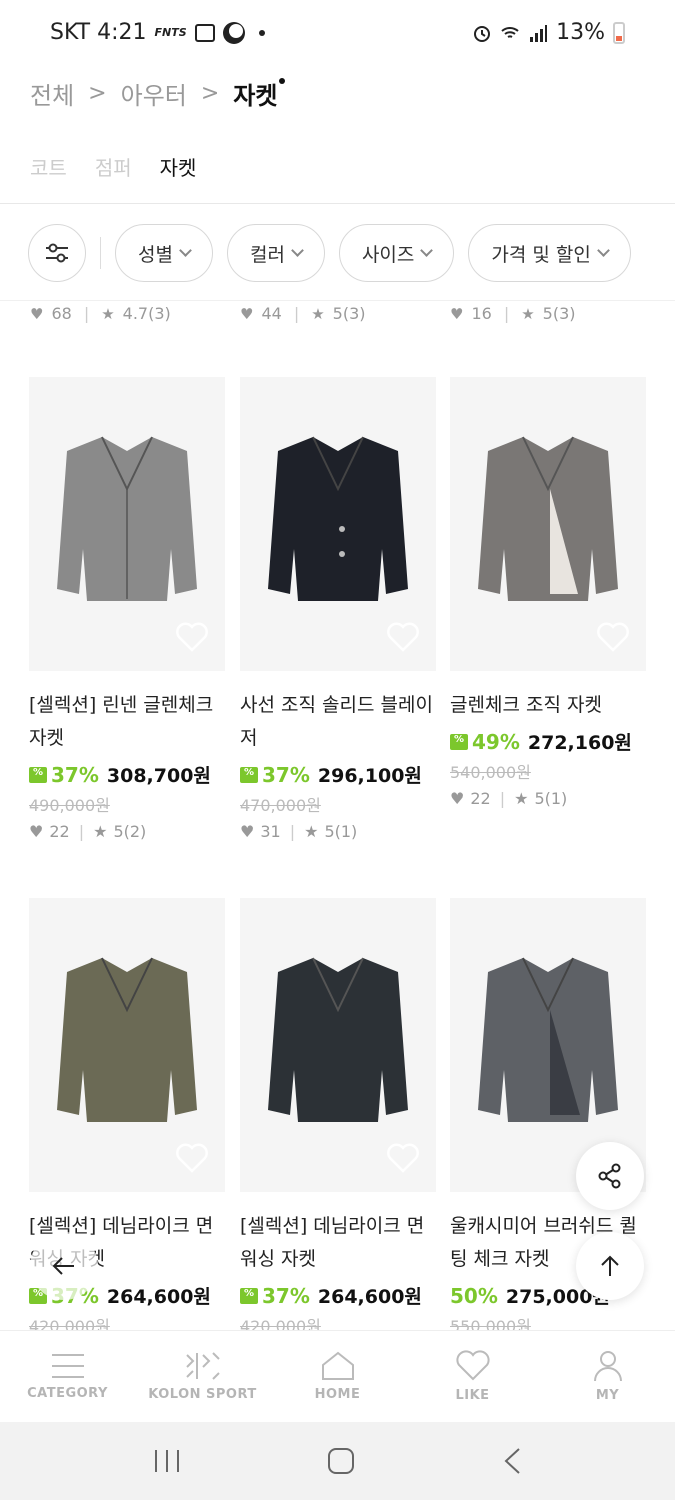 This screenshot has height=1500, width=675. Describe the element at coordinates (512, 1461) in the screenshot. I see `system-back-icon` at that location.